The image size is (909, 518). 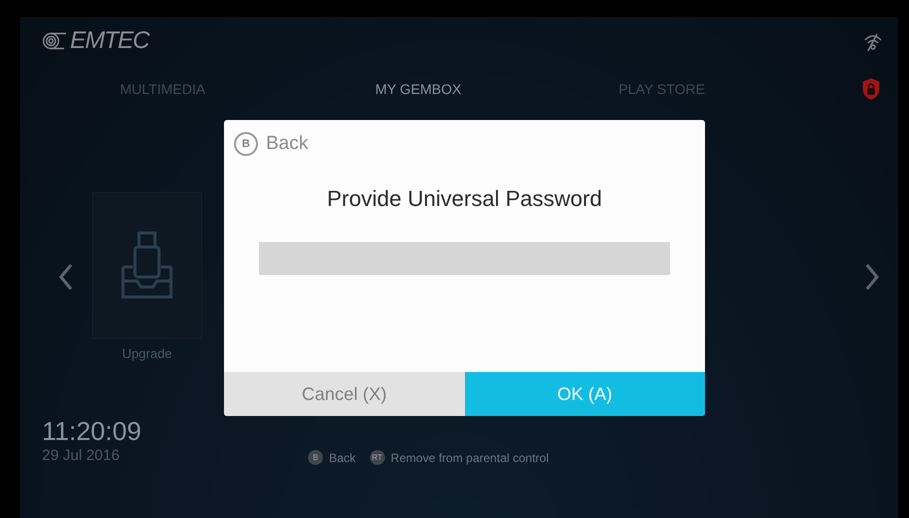 What do you see at coordinates (872, 276) in the screenshot?
I see `chevron-right-icon` at bounding box center [872, 276].